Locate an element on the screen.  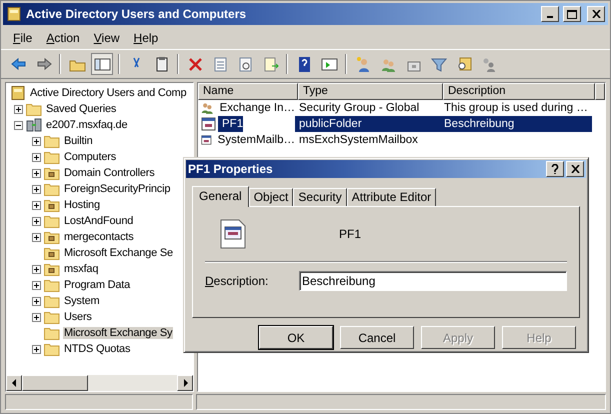
object-name: PF1 is located at coordinates (350, 234).